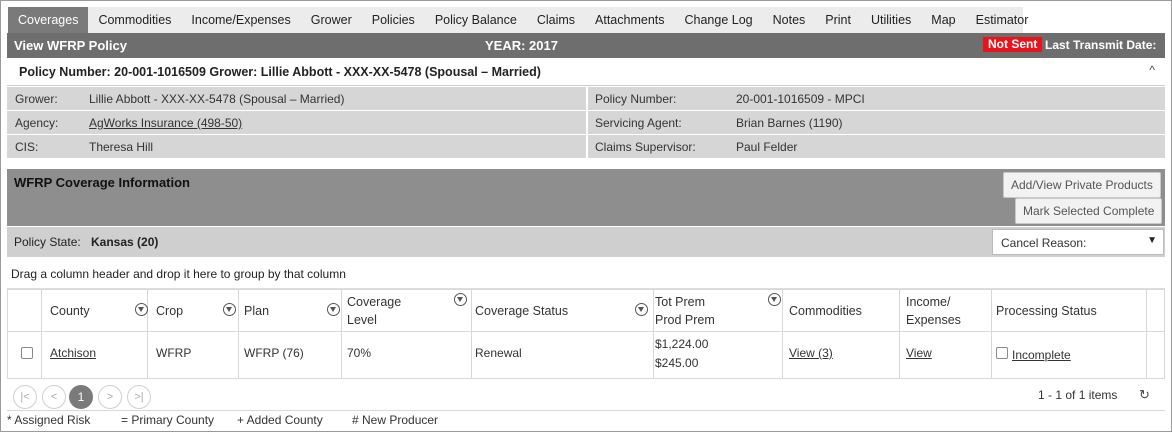 The image size is (1172, 432). Describe the element at coordinates (476, 20) in the screenshot. I see `tab-policy-balance: Policy Balance` at that location.